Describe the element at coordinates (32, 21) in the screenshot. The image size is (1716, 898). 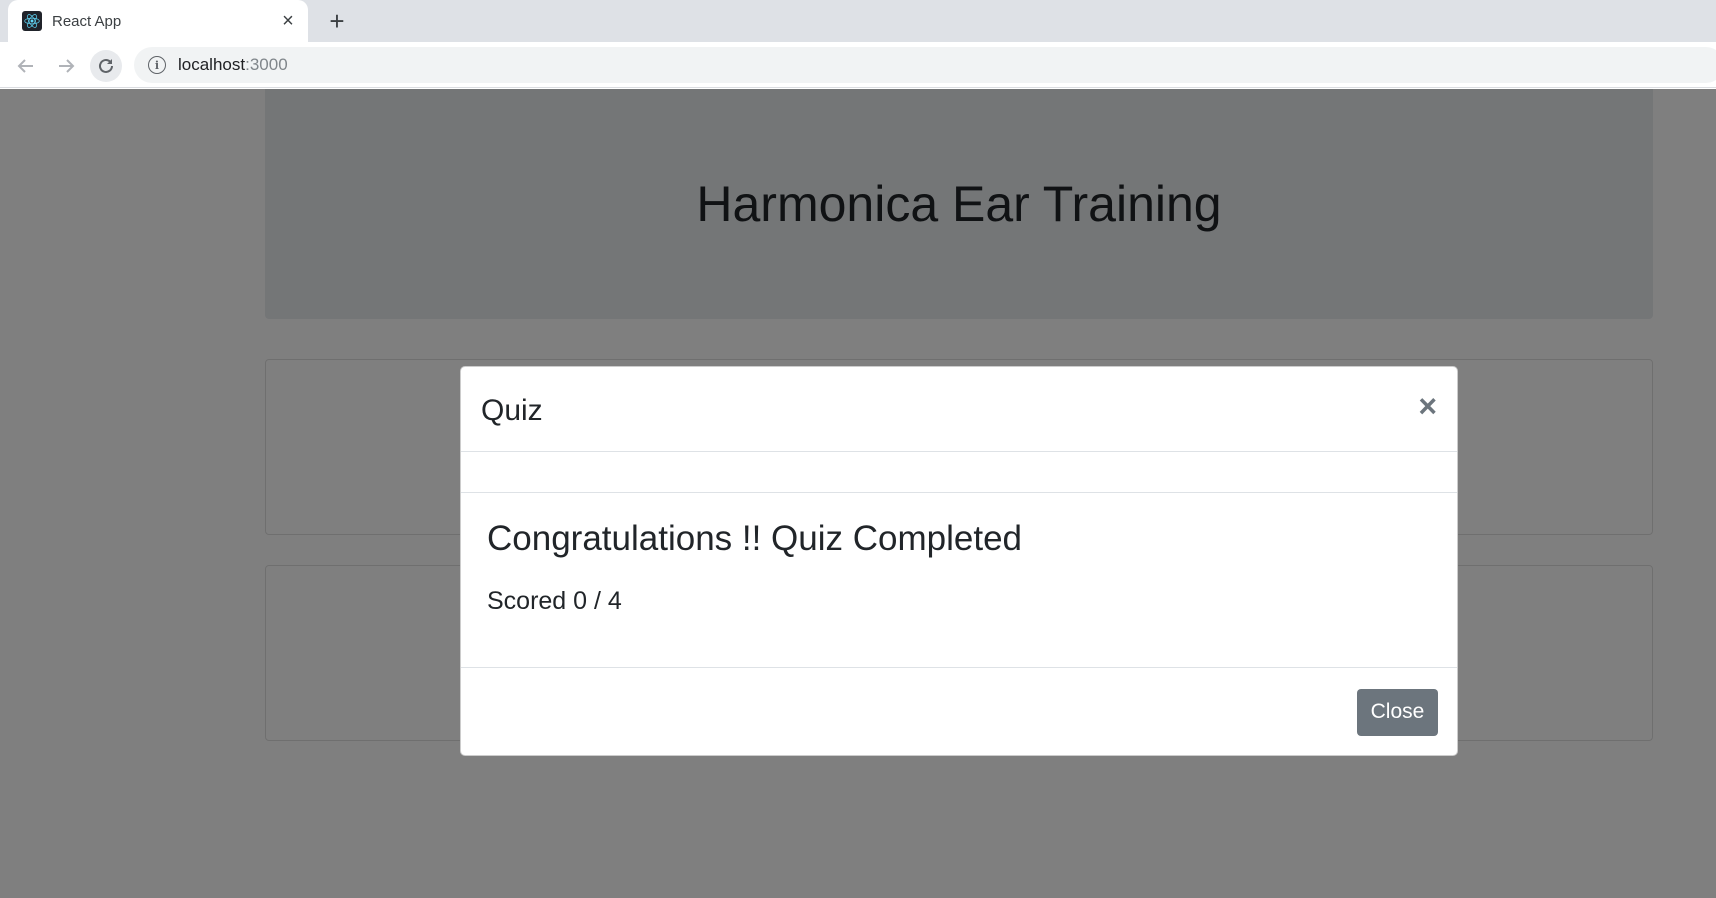
I see `react-logo-icon` at that location.